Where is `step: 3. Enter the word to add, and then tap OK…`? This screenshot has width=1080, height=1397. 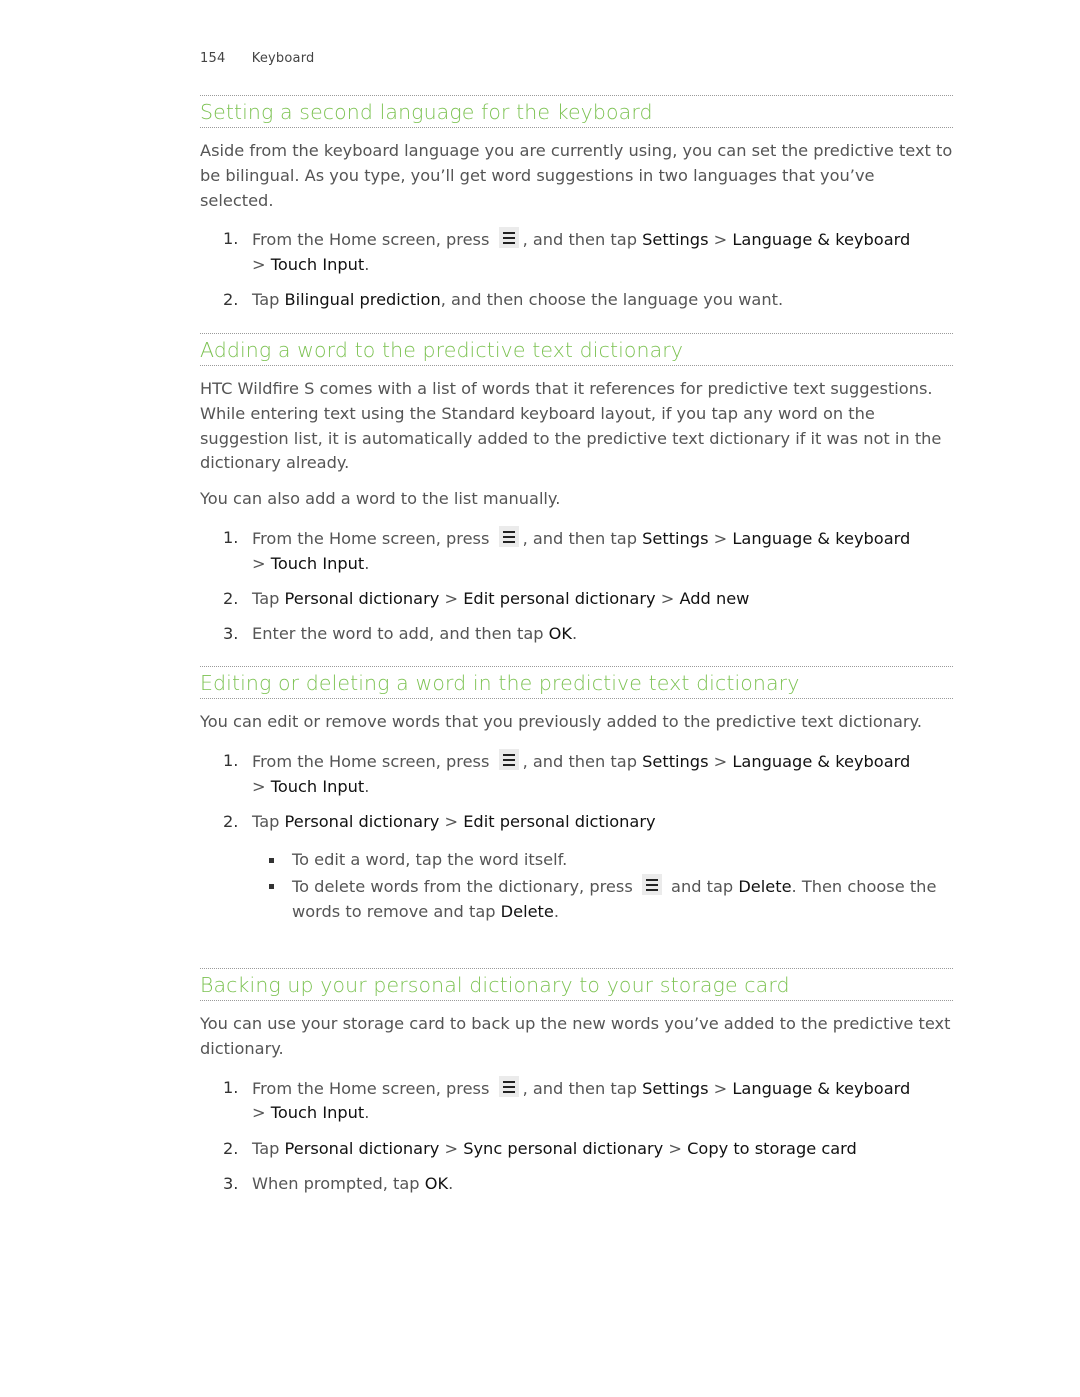 step: 3. Enter the word to add, and then tap OK… is located at coordinates (400, 634).